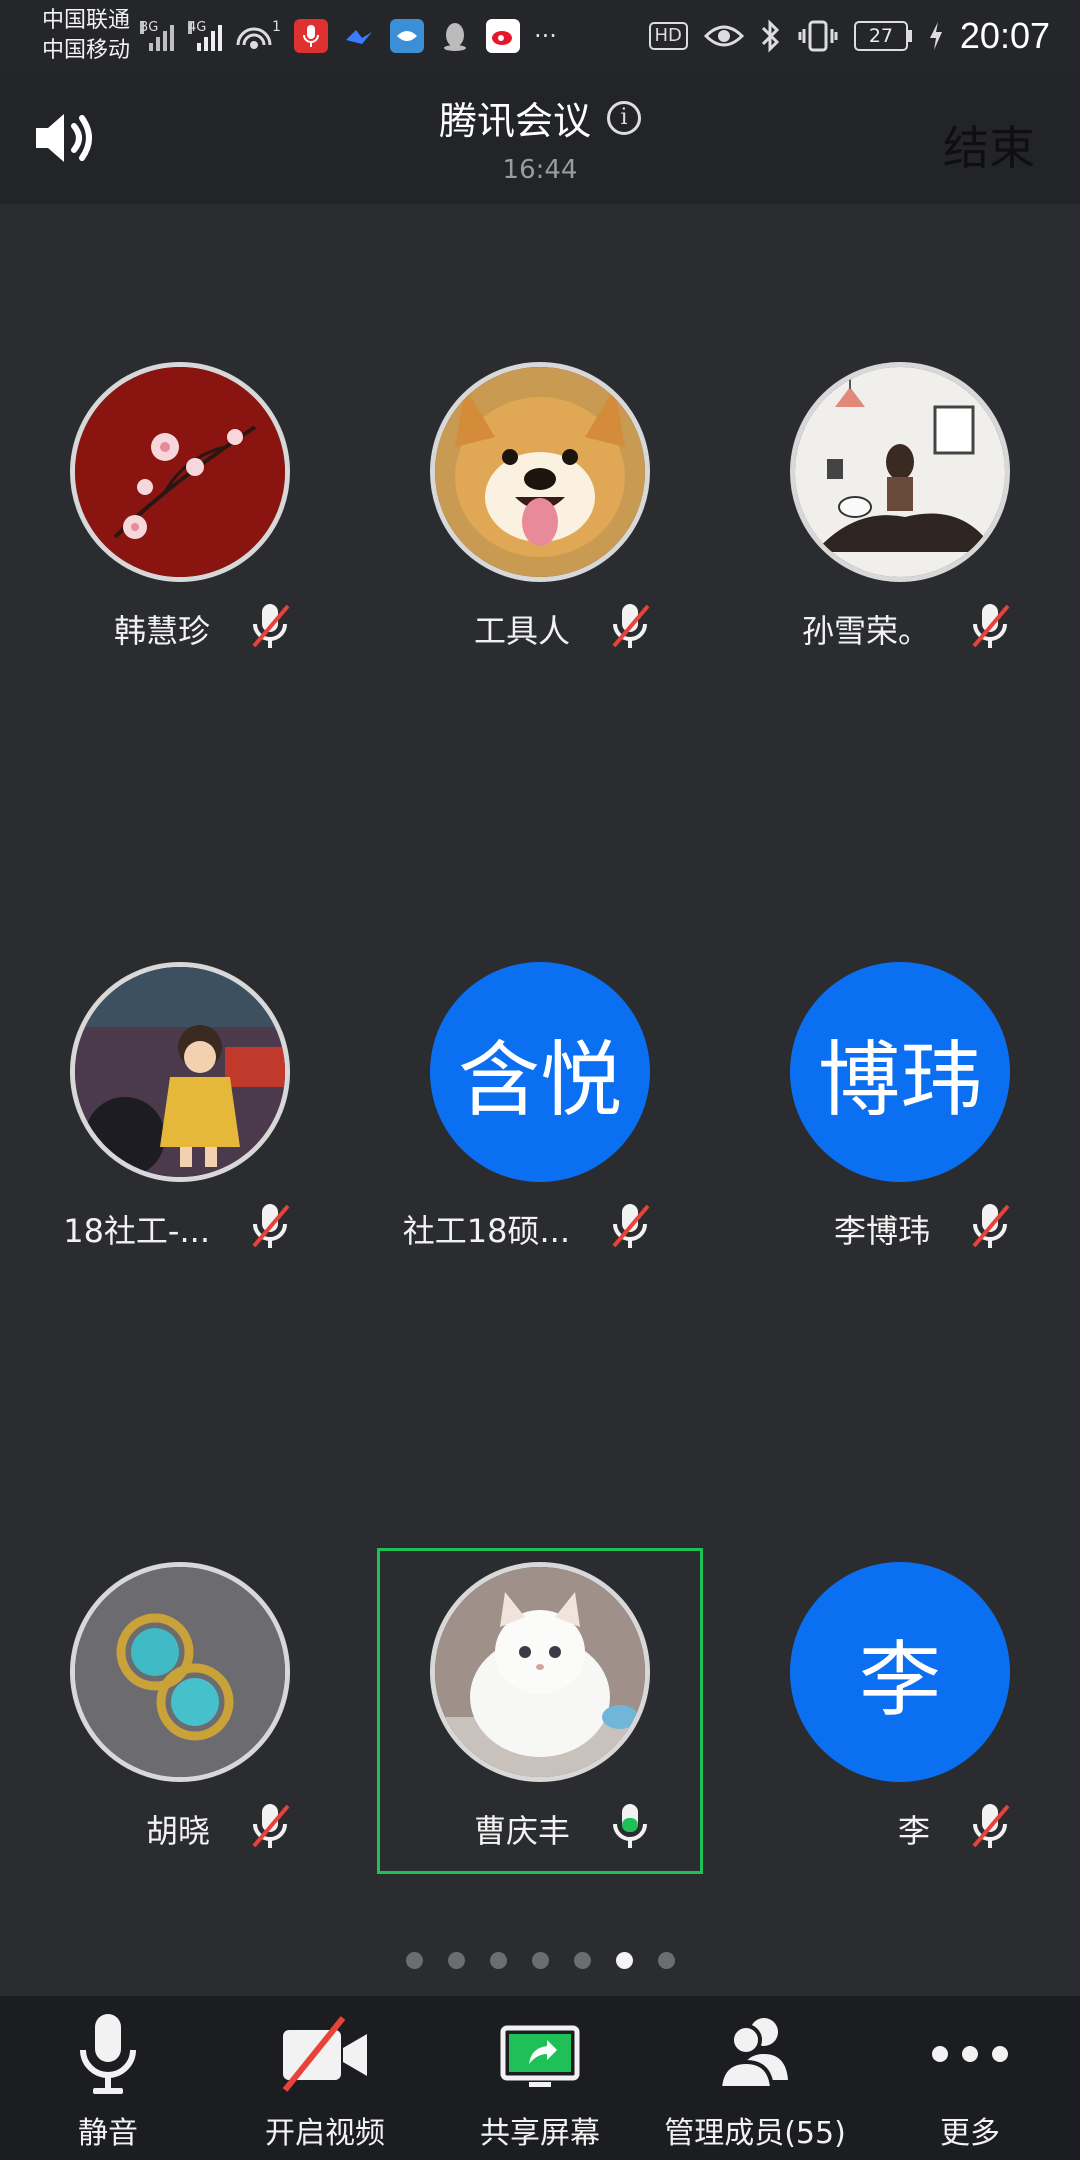  I want to click on bottom-toolbar: 静音 开启视频 共享屏幕 管理成员(55) 更多, so click(540, 2078).